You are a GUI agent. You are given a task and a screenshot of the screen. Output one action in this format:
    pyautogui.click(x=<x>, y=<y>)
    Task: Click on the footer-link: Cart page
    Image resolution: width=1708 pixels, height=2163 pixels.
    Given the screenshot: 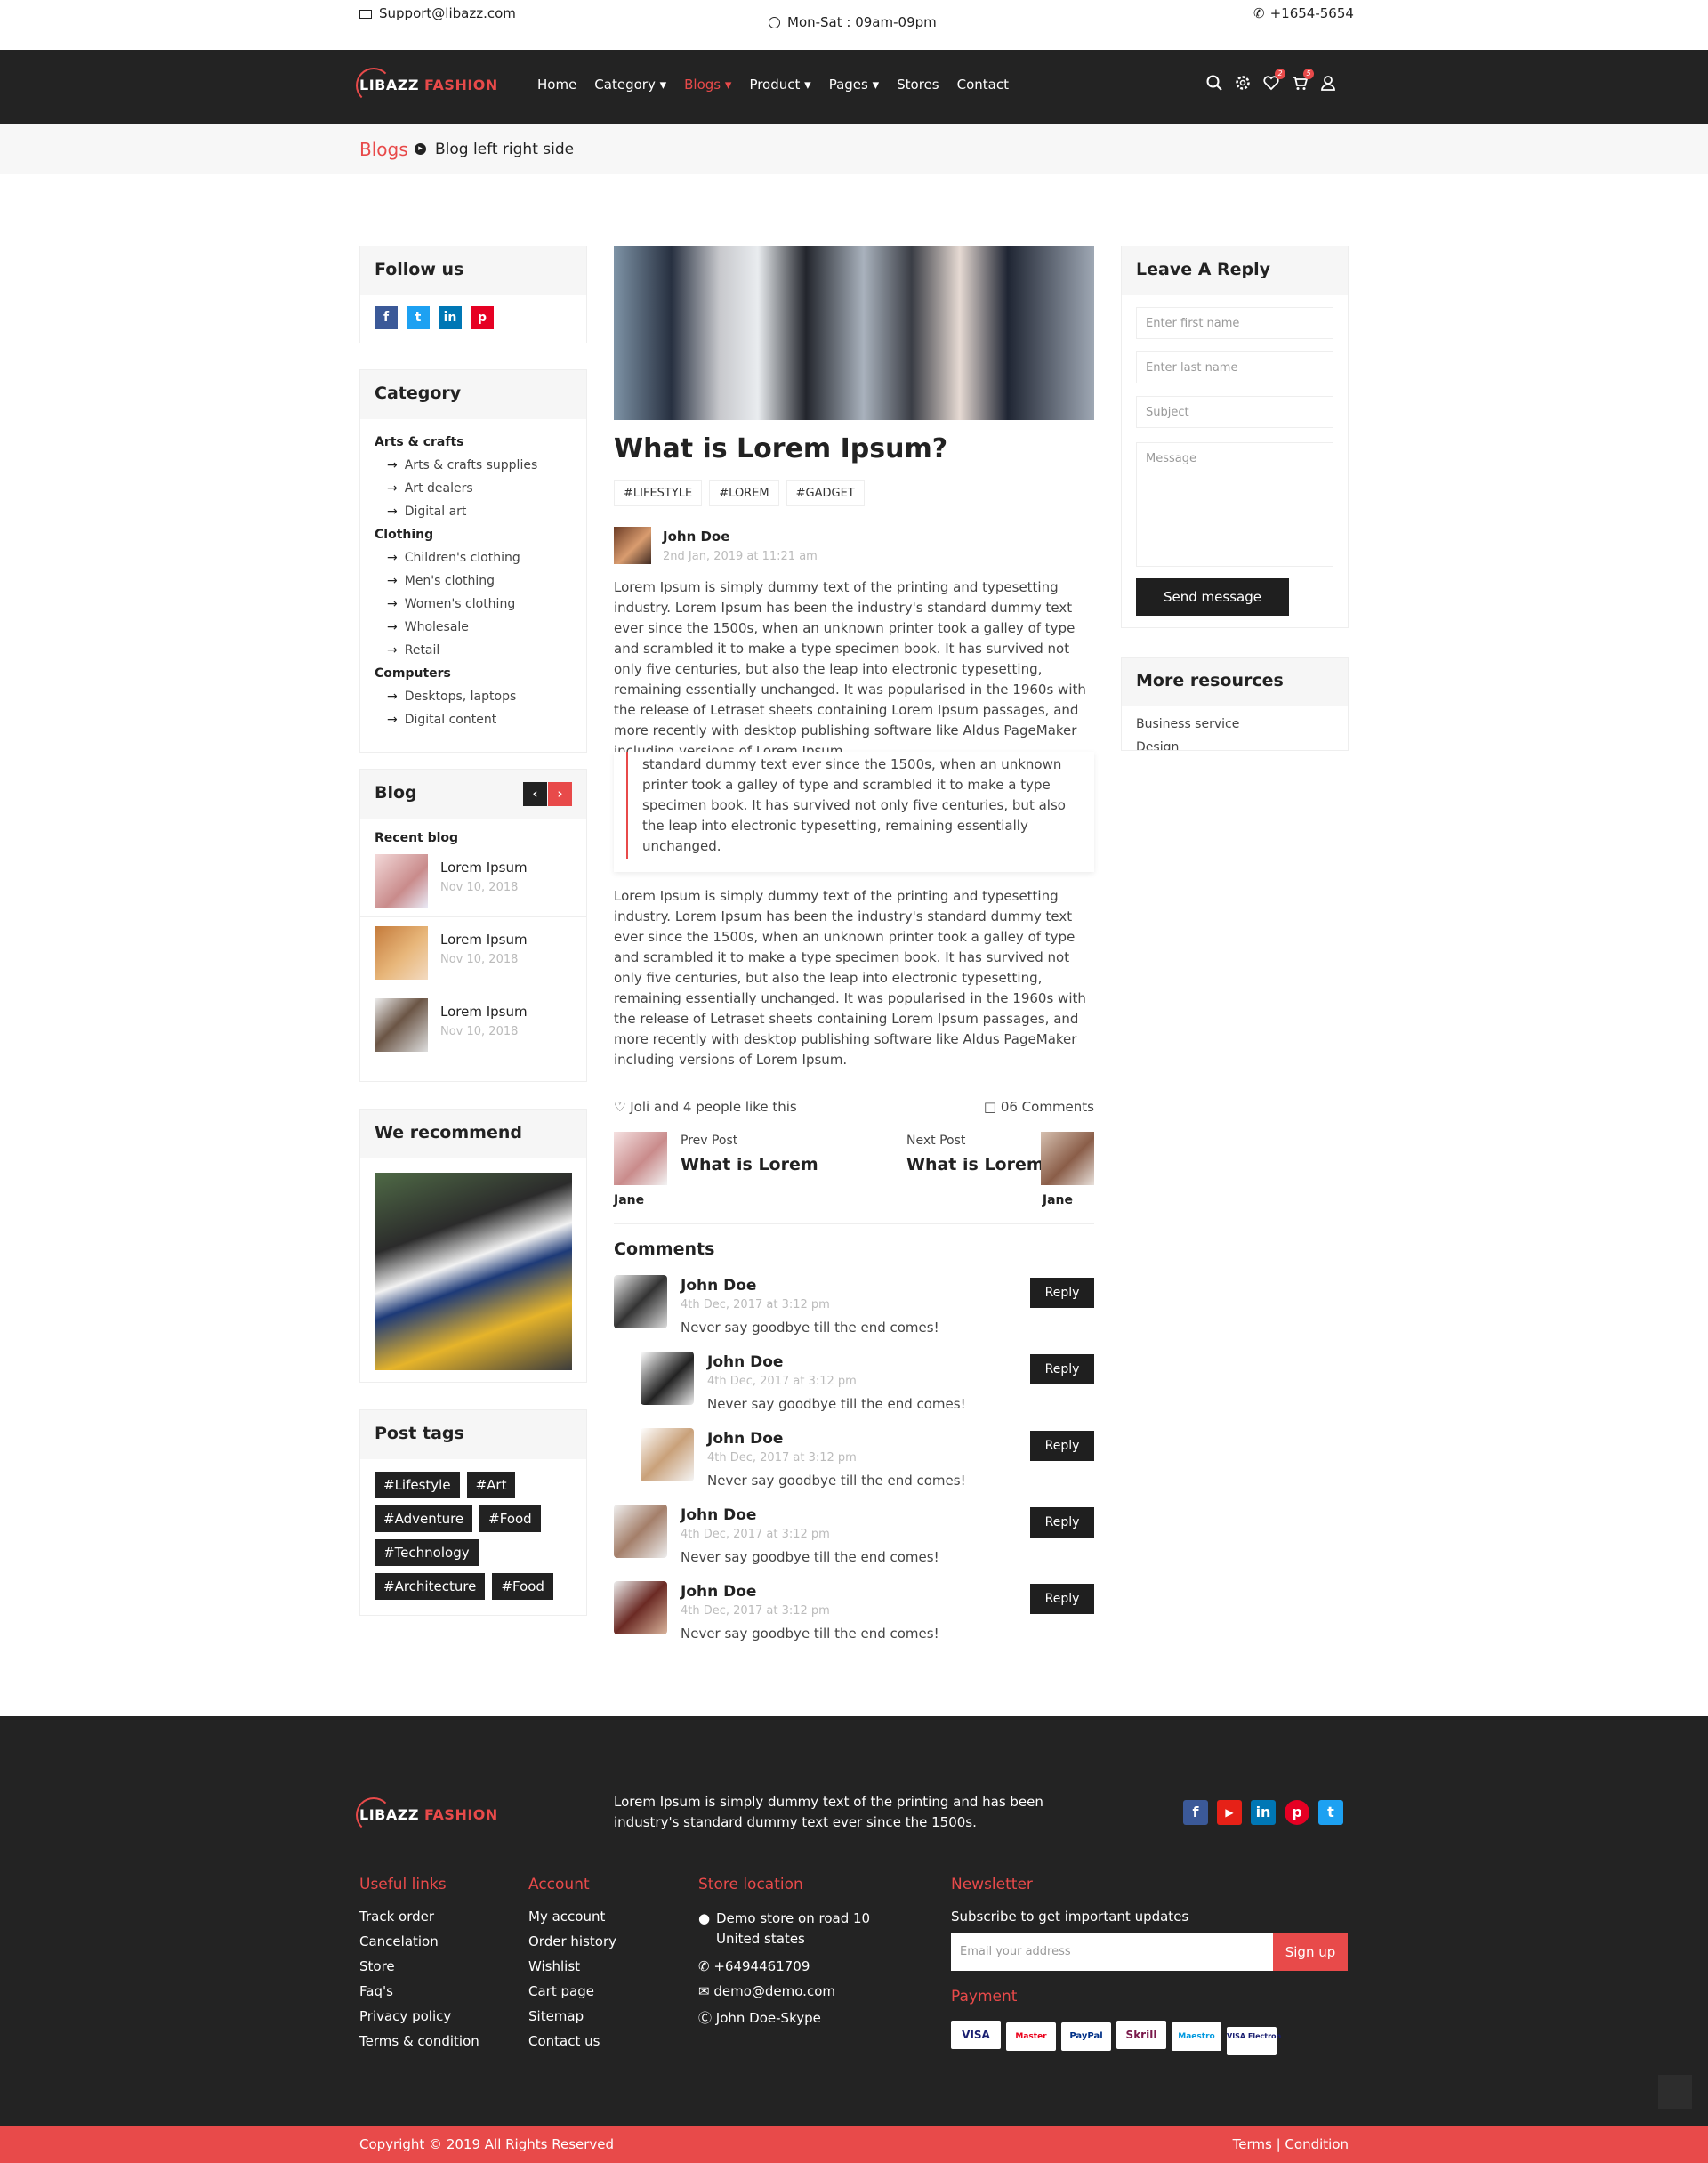 What is the action you would take?
    pyautogui.click(x=561, y=1991)
    